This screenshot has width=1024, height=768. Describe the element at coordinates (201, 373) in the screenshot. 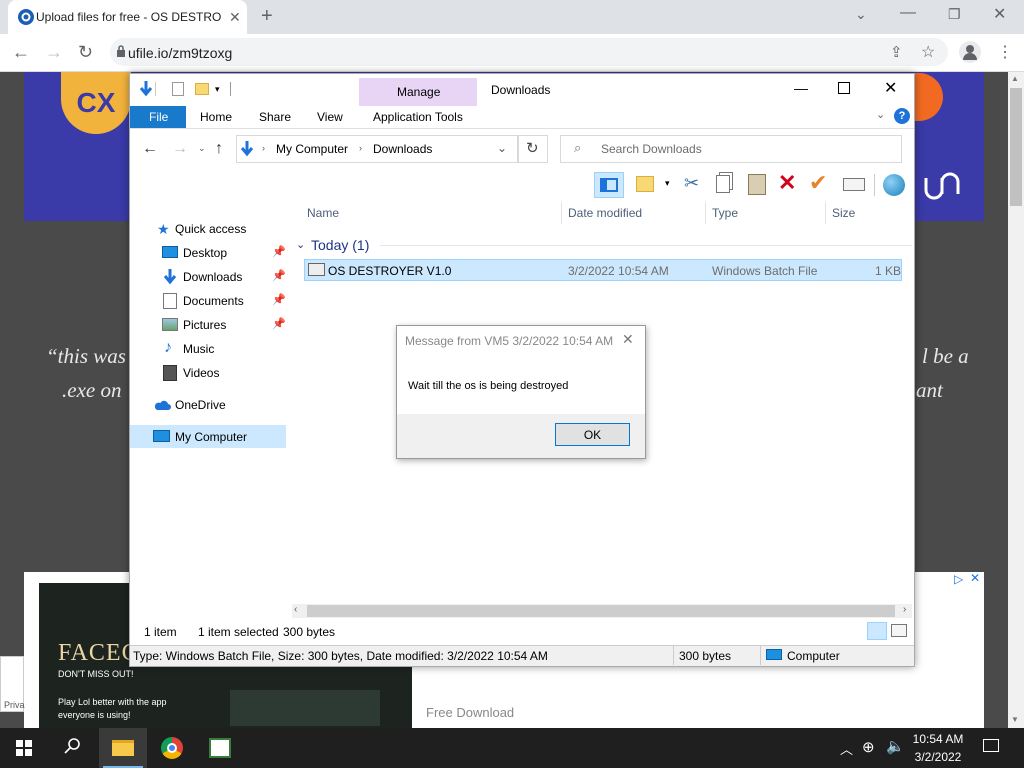

I see `nav-videos: Videos` at that location.